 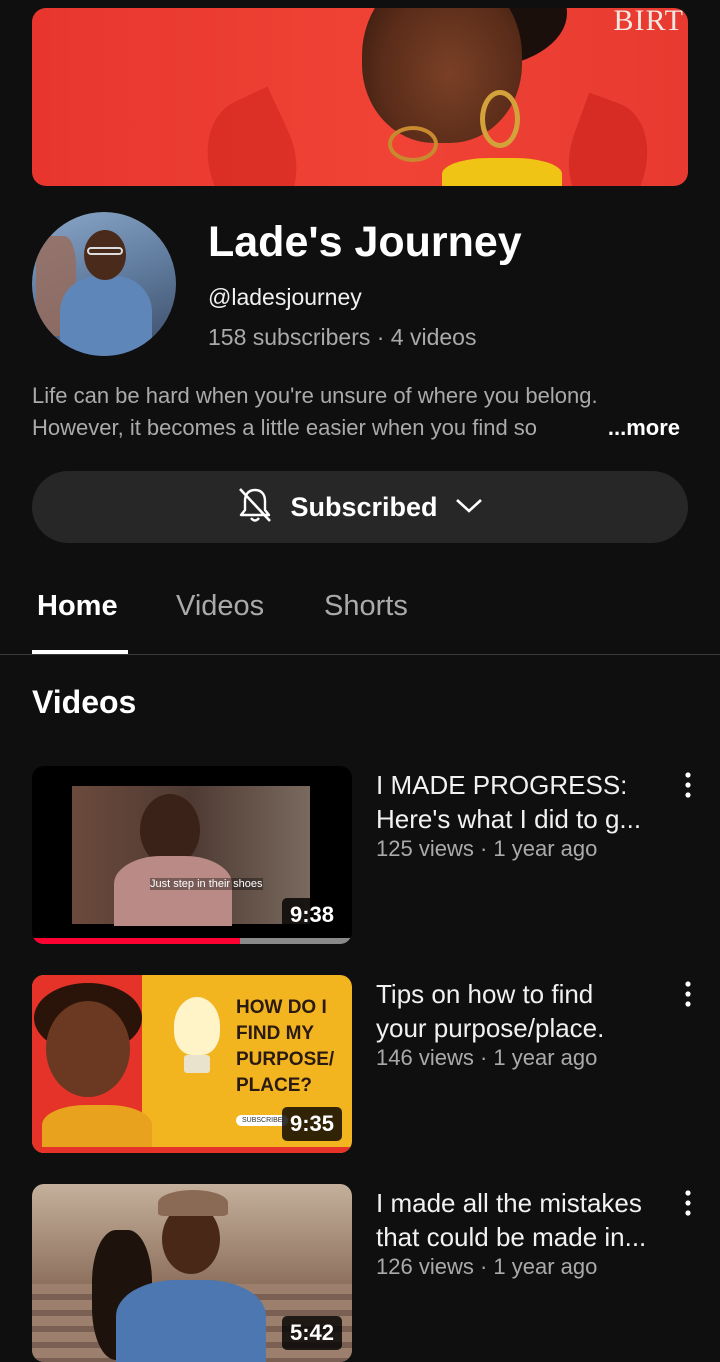 I want to click on video-meta: 125 views · 1 year ago, so click(x=487, y=848).